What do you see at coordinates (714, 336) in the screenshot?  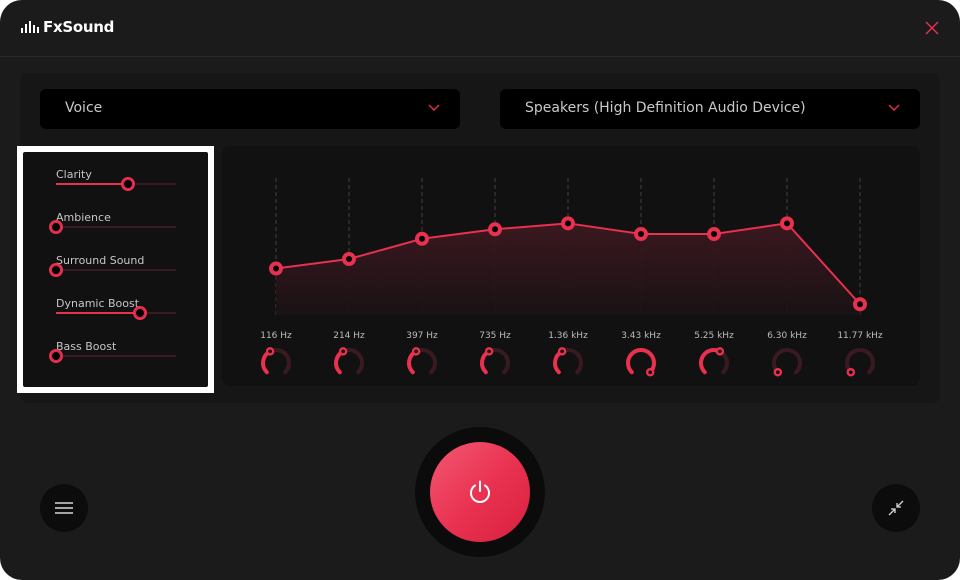 I see `eq-band-label: 5.25 kHz` at bounding box center [714, 336].